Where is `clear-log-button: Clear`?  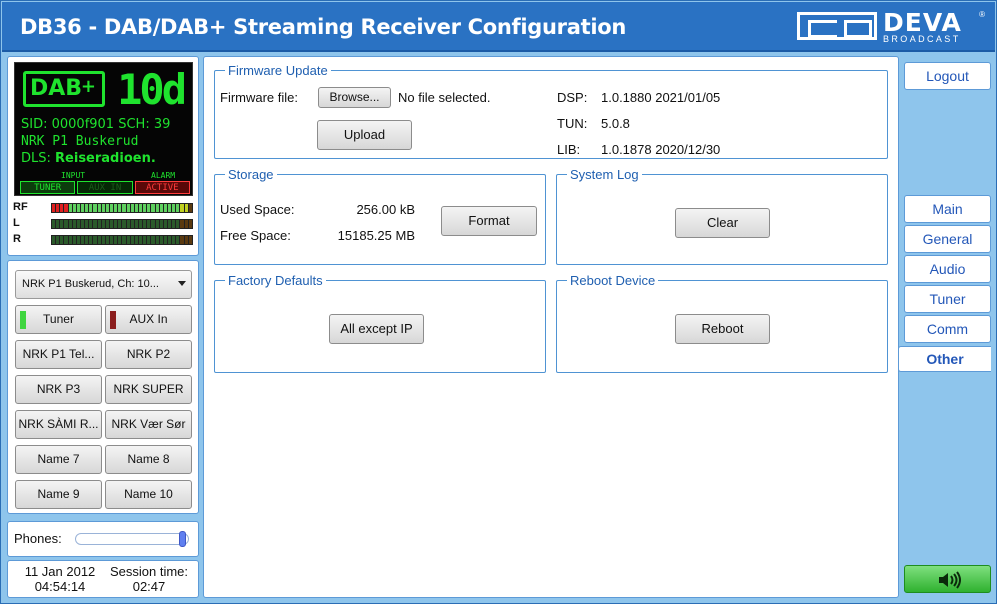 clear-log-button: Clear is located at coordinates (722, 223).